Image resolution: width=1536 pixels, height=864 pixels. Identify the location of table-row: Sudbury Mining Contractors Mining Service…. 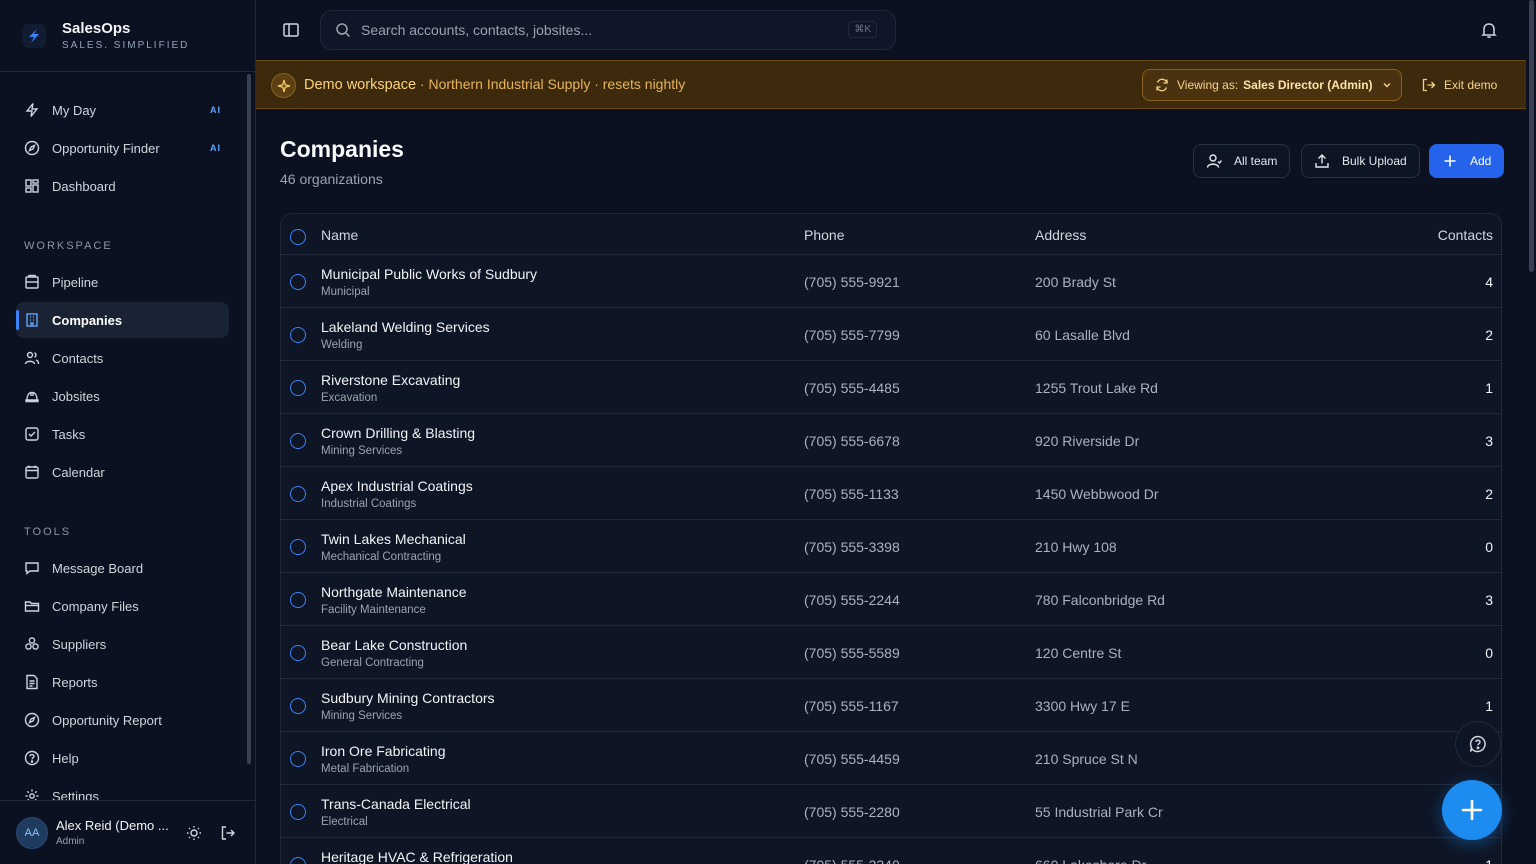
(891, 705).